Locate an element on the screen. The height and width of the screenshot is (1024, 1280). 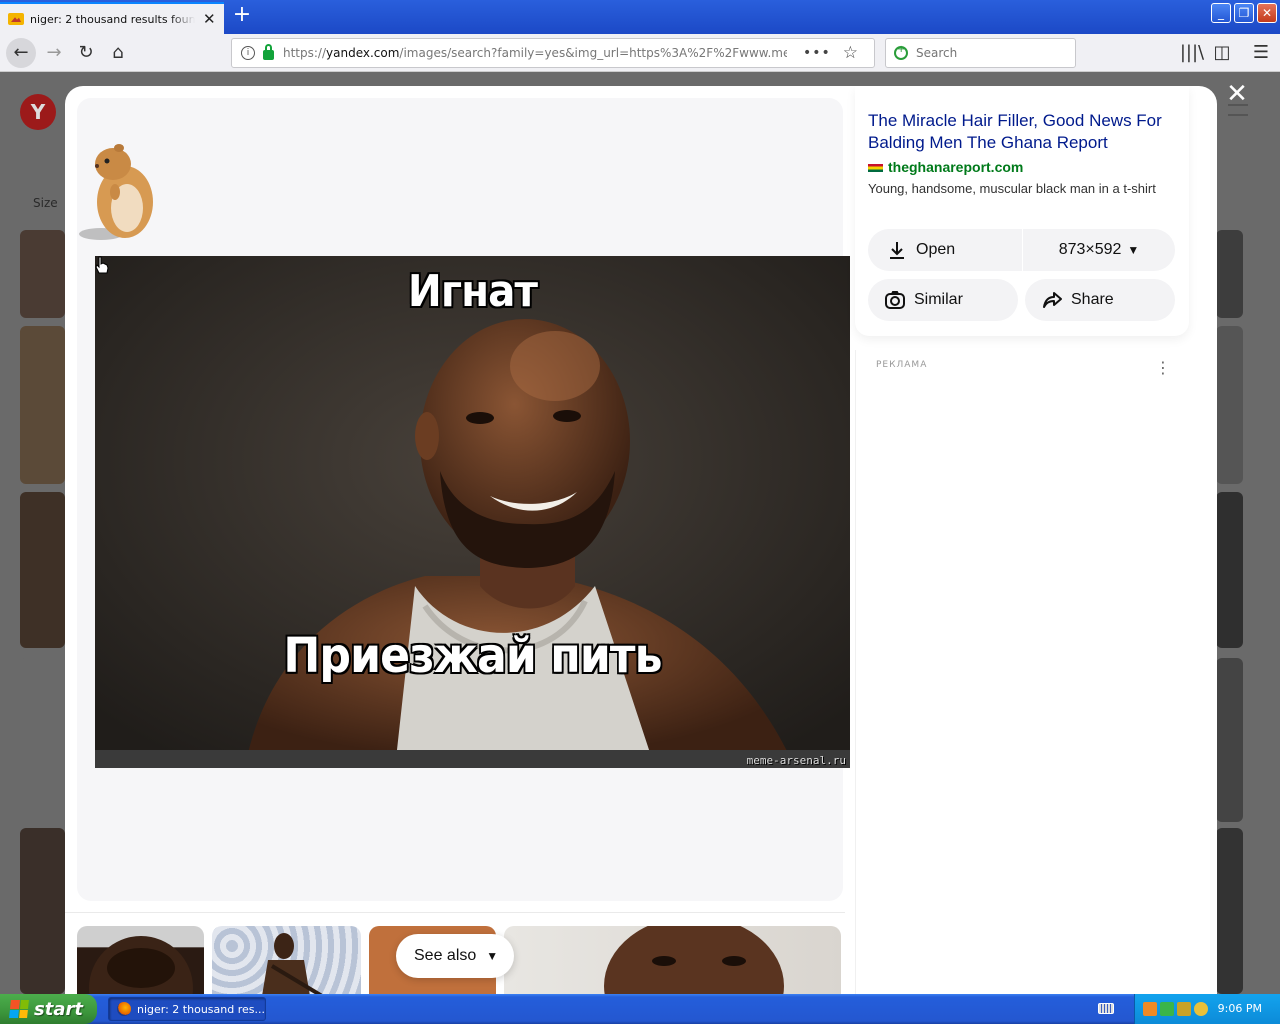
see-also-button: See also ▼ is located at coordinates (455, 956).